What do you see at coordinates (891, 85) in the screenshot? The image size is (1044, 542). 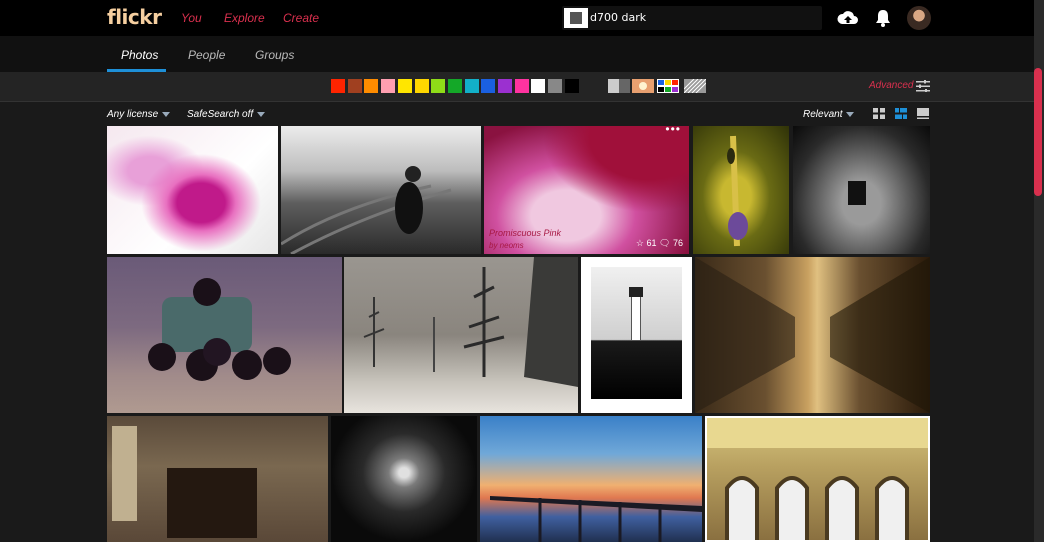 I see `advanced-link: Advanced` at bounding box center [891, 85].